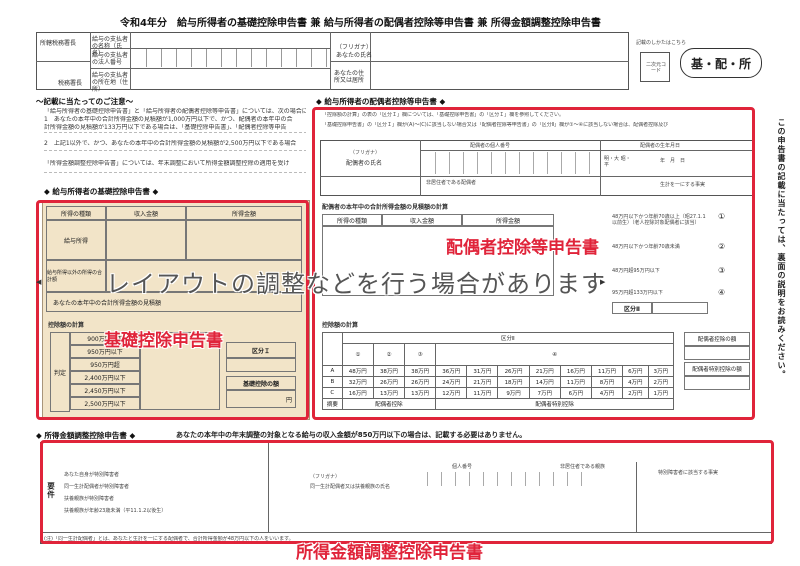 The width and height of the screenshot is (800, 566). Describe the element at coordinates (354, 47) in the screenshot. I see `furigana-label: （フリガナ）` at that location.